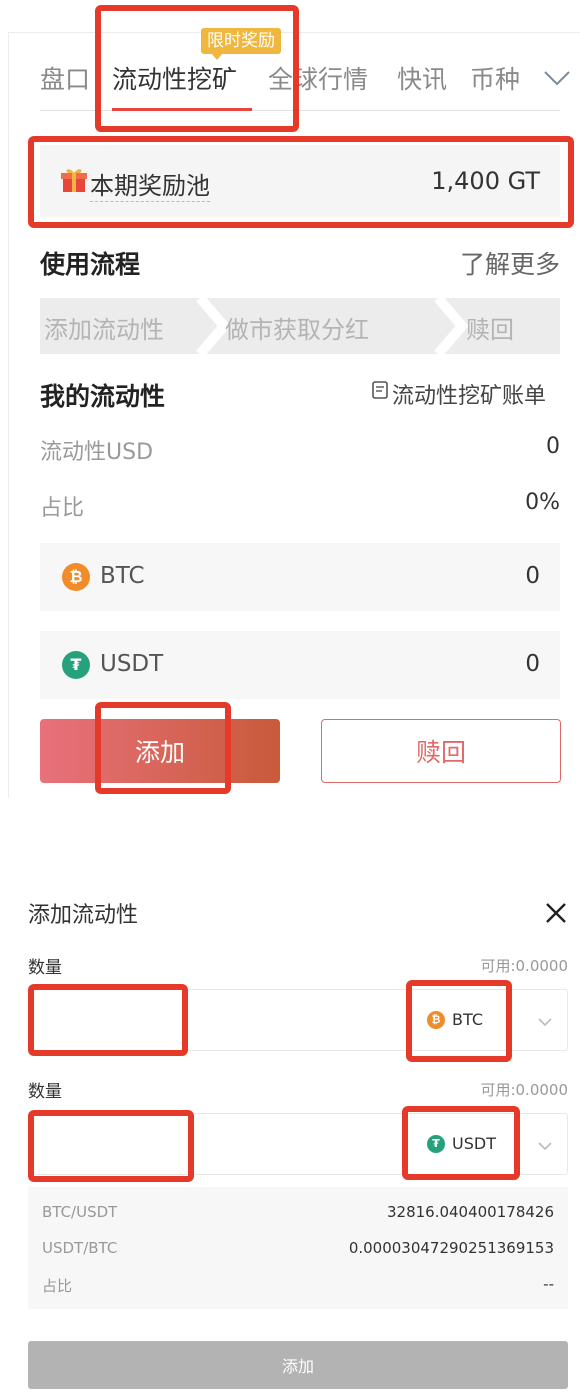 The width and height of the screenshot is (580, 1396). What do you see at coordinates (300, 577) in the screenshot?
I see `btc-balance-row: ₿ BTC 0` at bounding box center [300, 577].